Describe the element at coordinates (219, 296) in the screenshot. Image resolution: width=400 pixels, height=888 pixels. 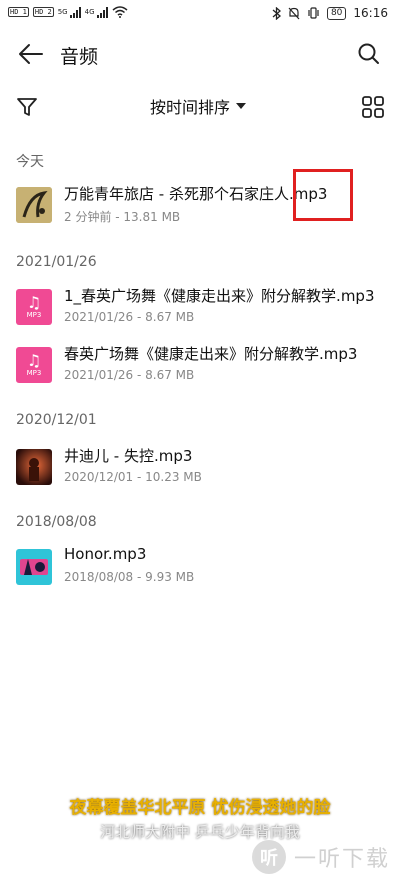
I see `file-name: 1_春英广场舞《健康走出来》附分解教学.mp3` at that location.